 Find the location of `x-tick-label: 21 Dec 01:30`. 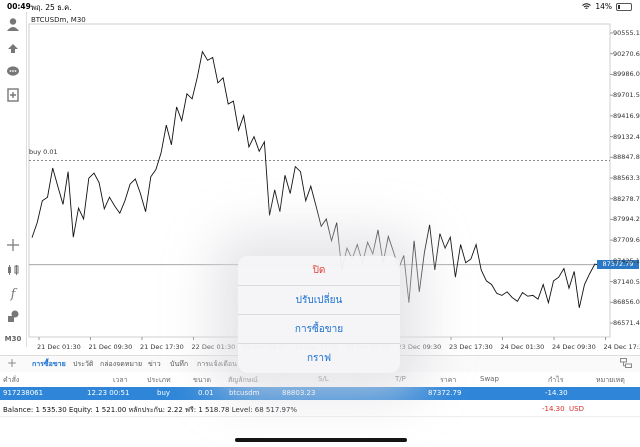

x-tick-label: 21 Dec 01:30 is located at coordinates (59, 347).